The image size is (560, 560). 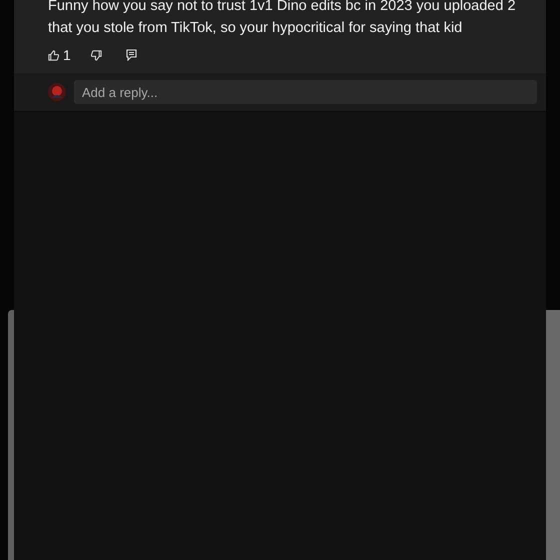 I want to click on avatar-icon, so click(x=57, y=92).